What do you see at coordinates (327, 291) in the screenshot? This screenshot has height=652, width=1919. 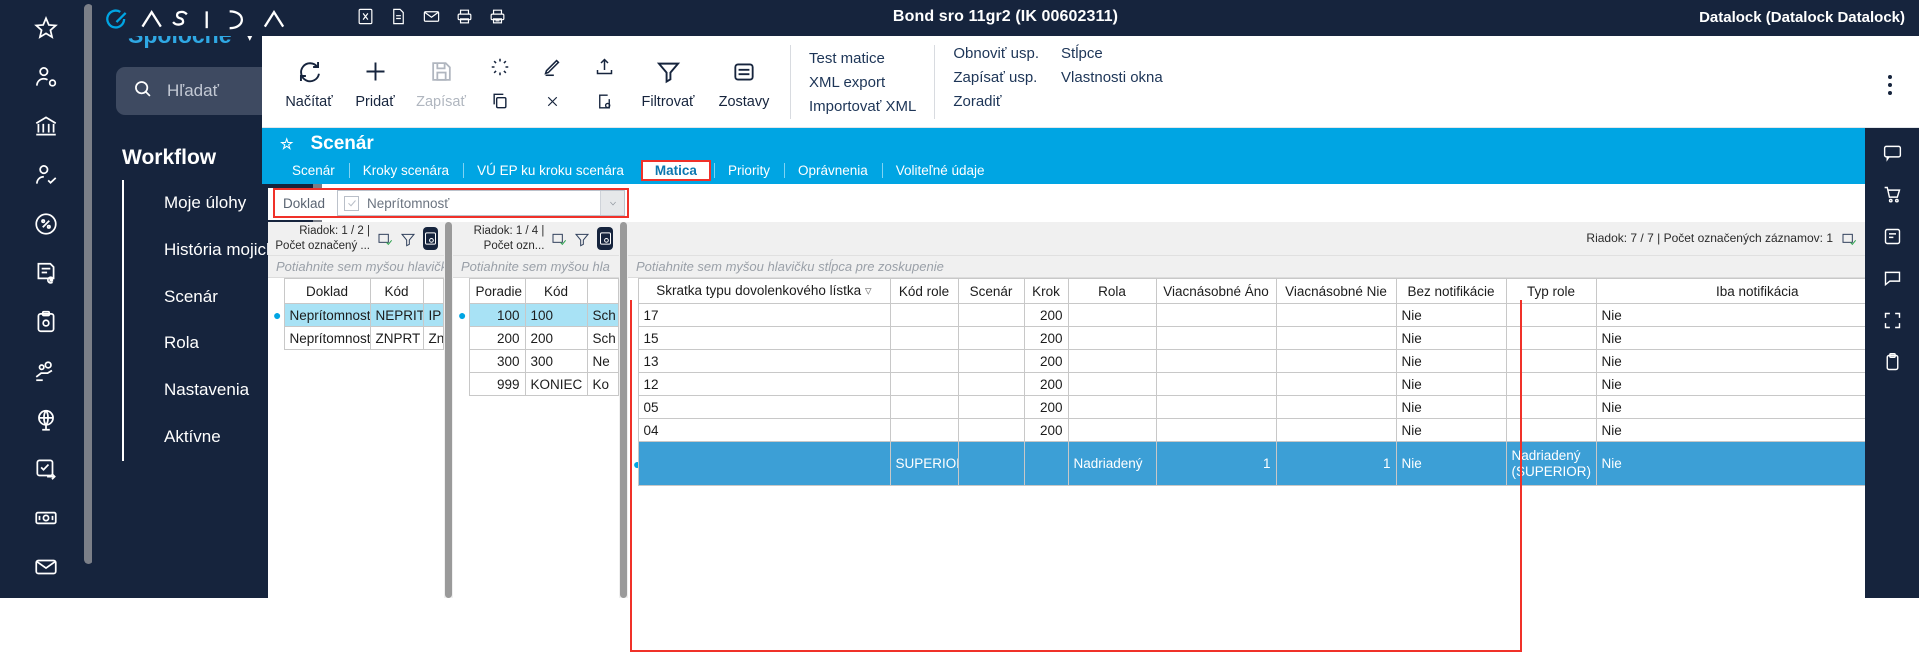 I see `grid1-col-doklad: Doklad` at bounding box center [327, 291].